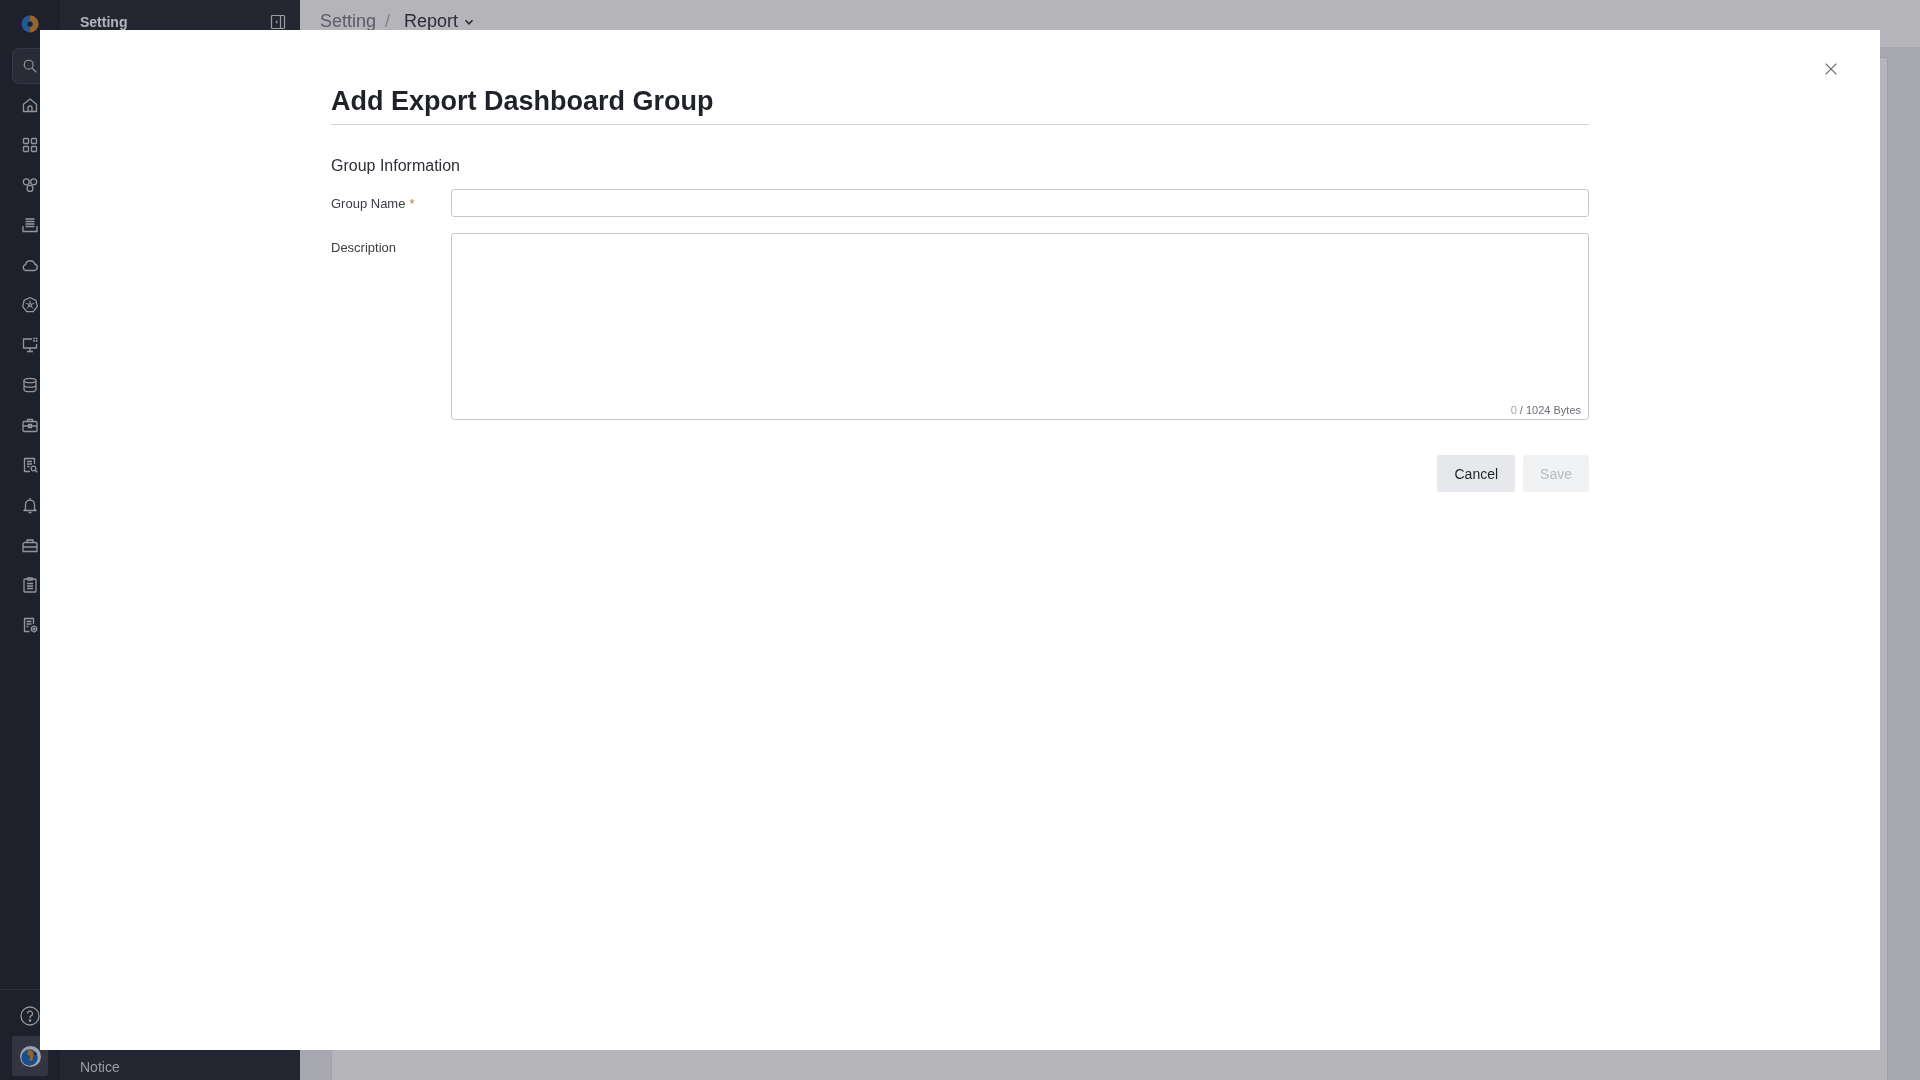  Describe the element at coordinates (100, 1067) in the screenshot. I see `sidebar-item: Notice` at that location.